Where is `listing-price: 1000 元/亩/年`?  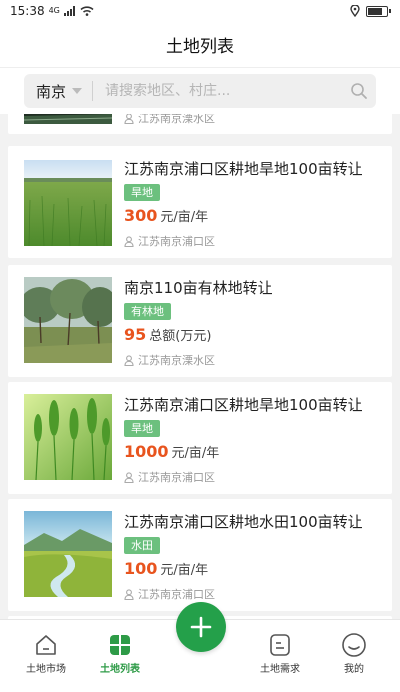 listing-price: 1000 元/亩/年 is located at coordinates (171, 451).